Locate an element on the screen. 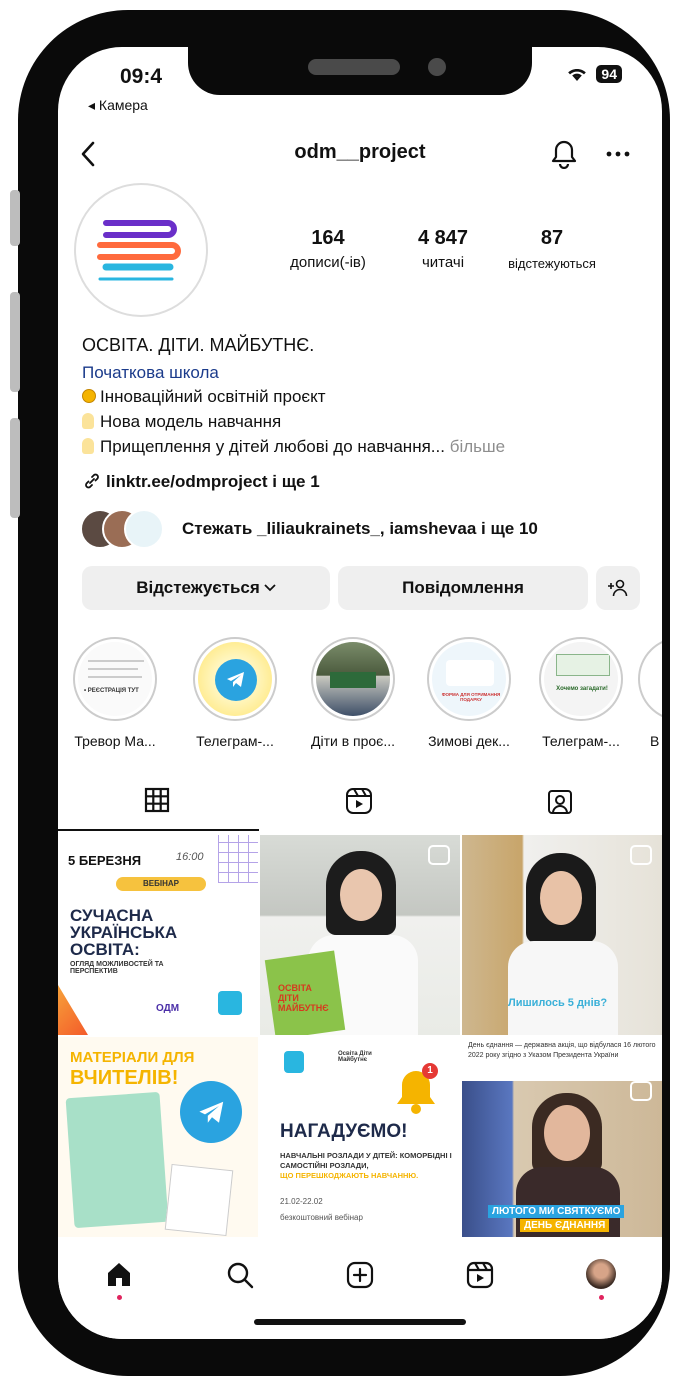 The image size is (688, 1382). notification-bell-icon is located at coordinates (564, 154).